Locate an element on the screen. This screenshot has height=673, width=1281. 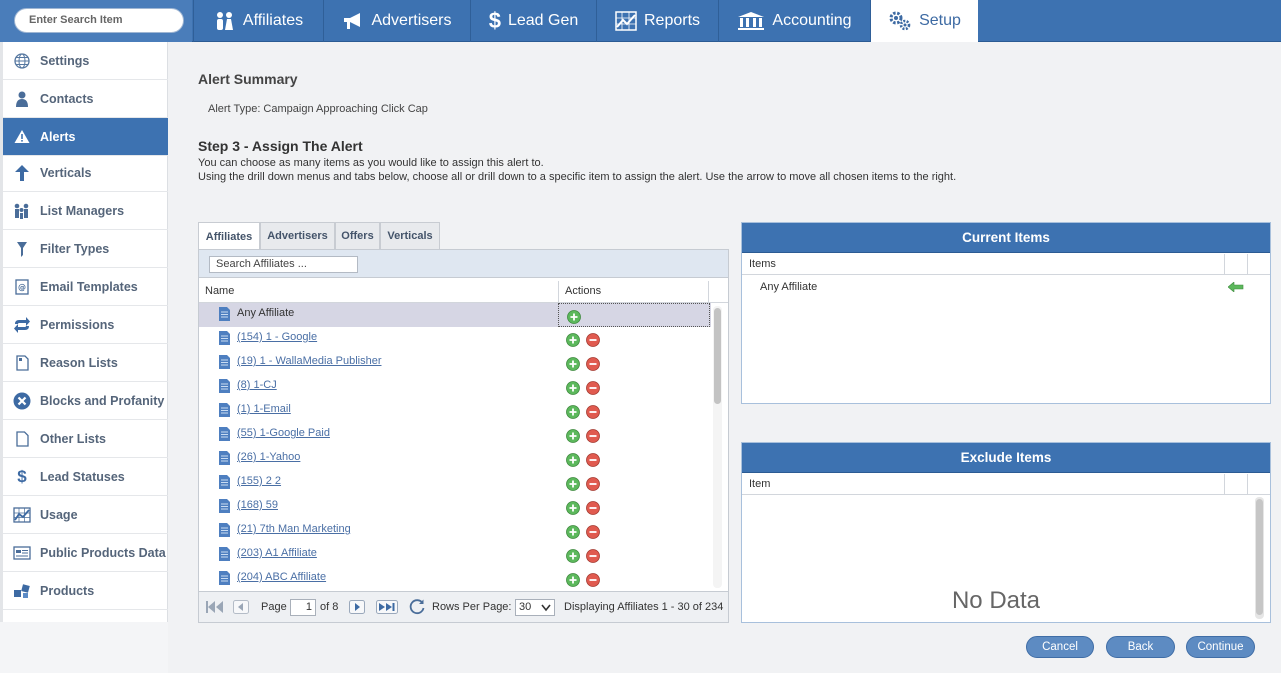
tab-affiliates: Affiliates is located at coordinates (229, 236).